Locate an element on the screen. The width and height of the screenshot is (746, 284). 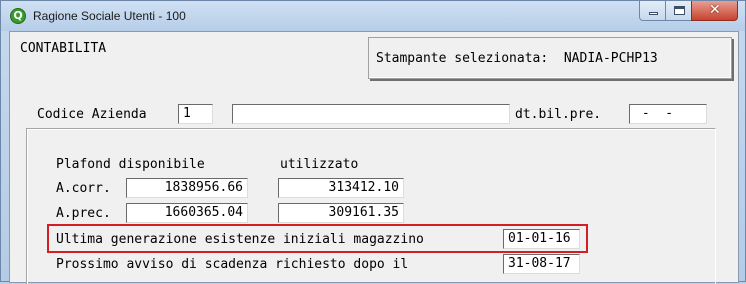
window-title: Ragione Sociale Utenti - 100 is located at coordinates (109, 16).